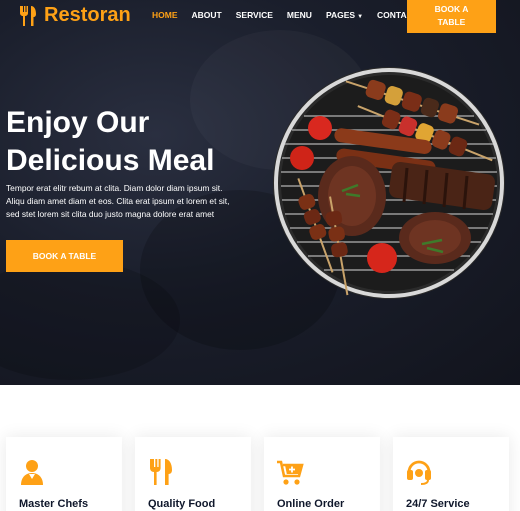 The width and height of the screenshot is (520, 511). Describe the element at coordinates (64, 256) in the screenshot. I see `book-table-hero-button: BOOK A TABLE` at that location.